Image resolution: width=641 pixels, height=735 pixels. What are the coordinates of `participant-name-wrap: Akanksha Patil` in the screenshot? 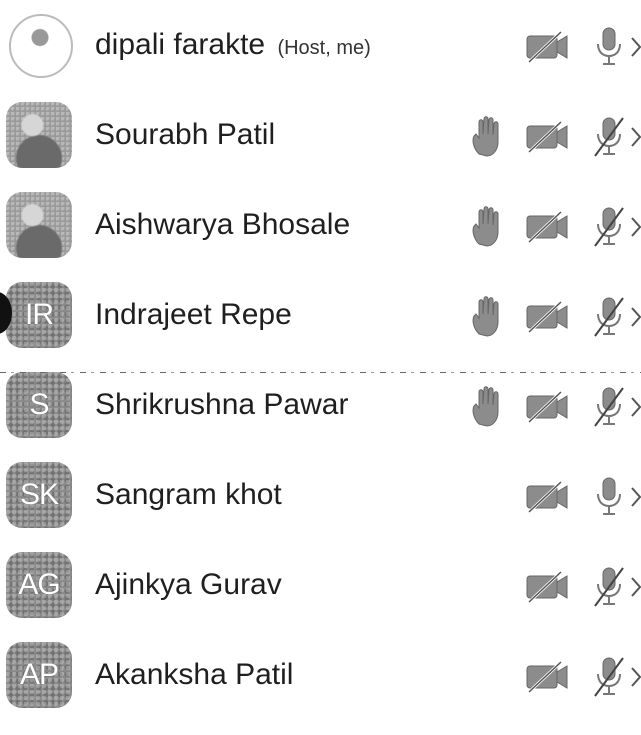 It's located at (194, 675).